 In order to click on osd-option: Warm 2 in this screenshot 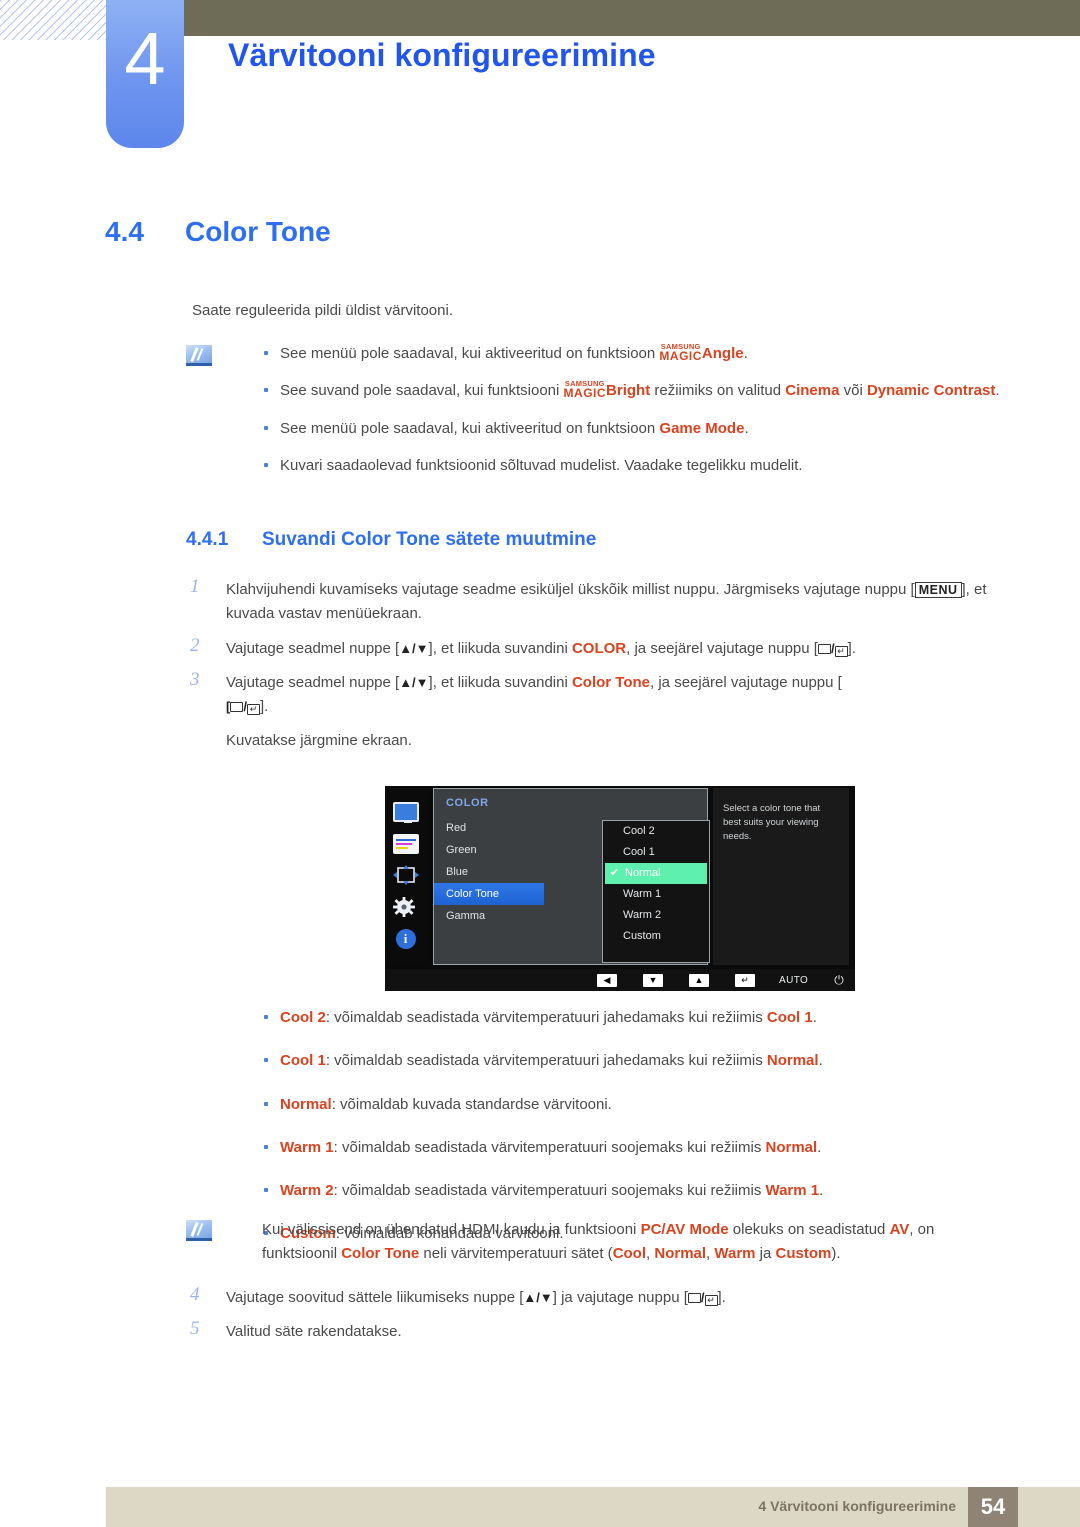, I will do `click(656, 915)`.